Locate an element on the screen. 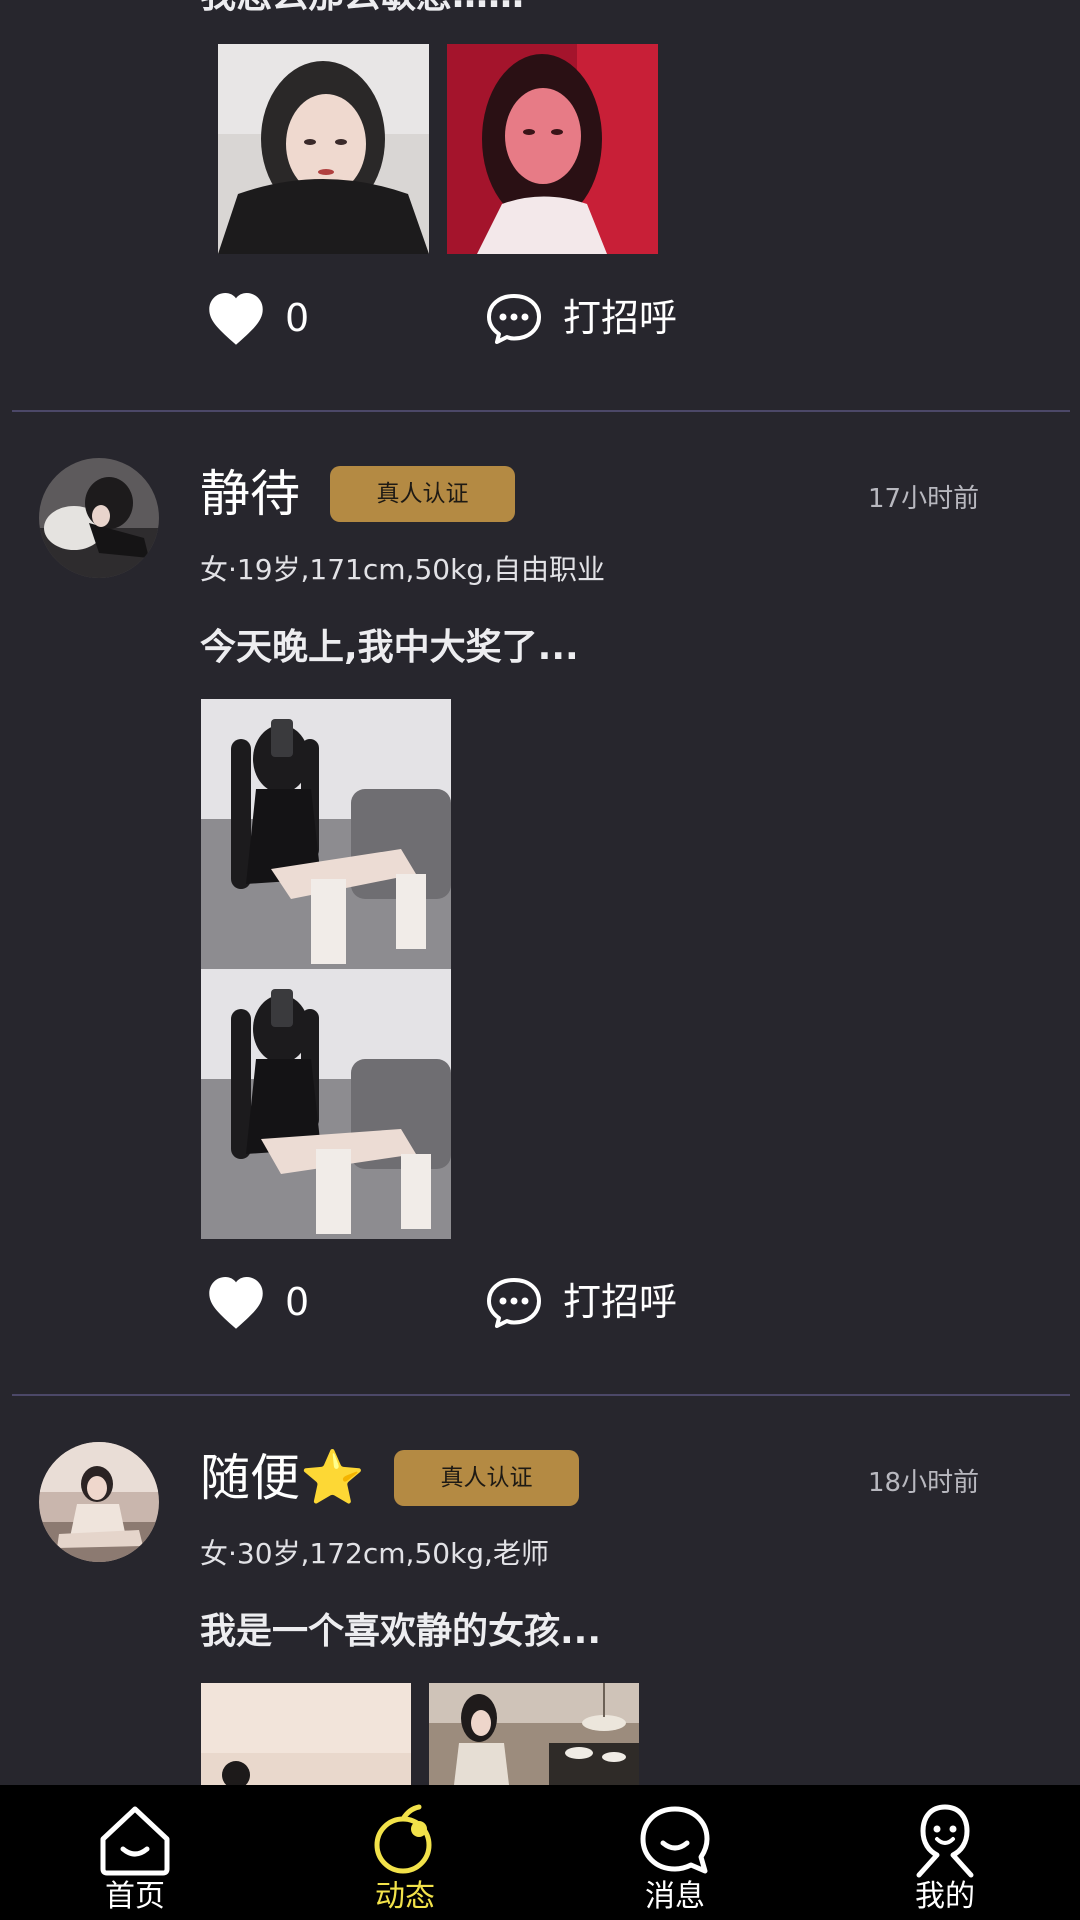  post-time: 18小时前 is located at coordinates (924, 1483).